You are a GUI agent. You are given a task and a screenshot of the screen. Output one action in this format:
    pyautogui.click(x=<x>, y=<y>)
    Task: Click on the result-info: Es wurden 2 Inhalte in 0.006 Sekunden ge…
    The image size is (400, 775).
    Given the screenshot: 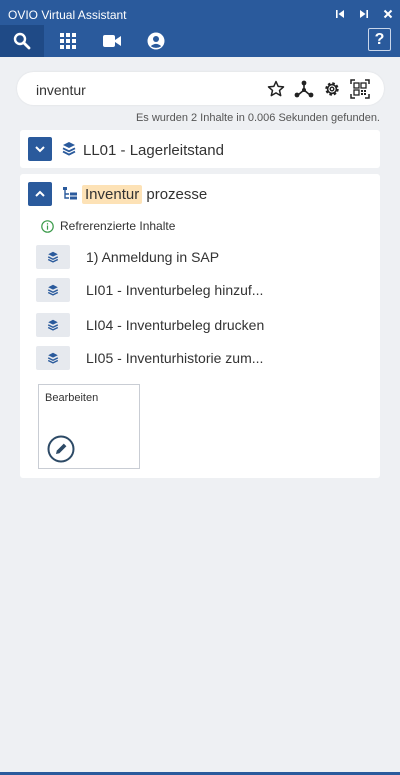 What is the action you would take?
    pyautogui.click(x=257, y=118)
    